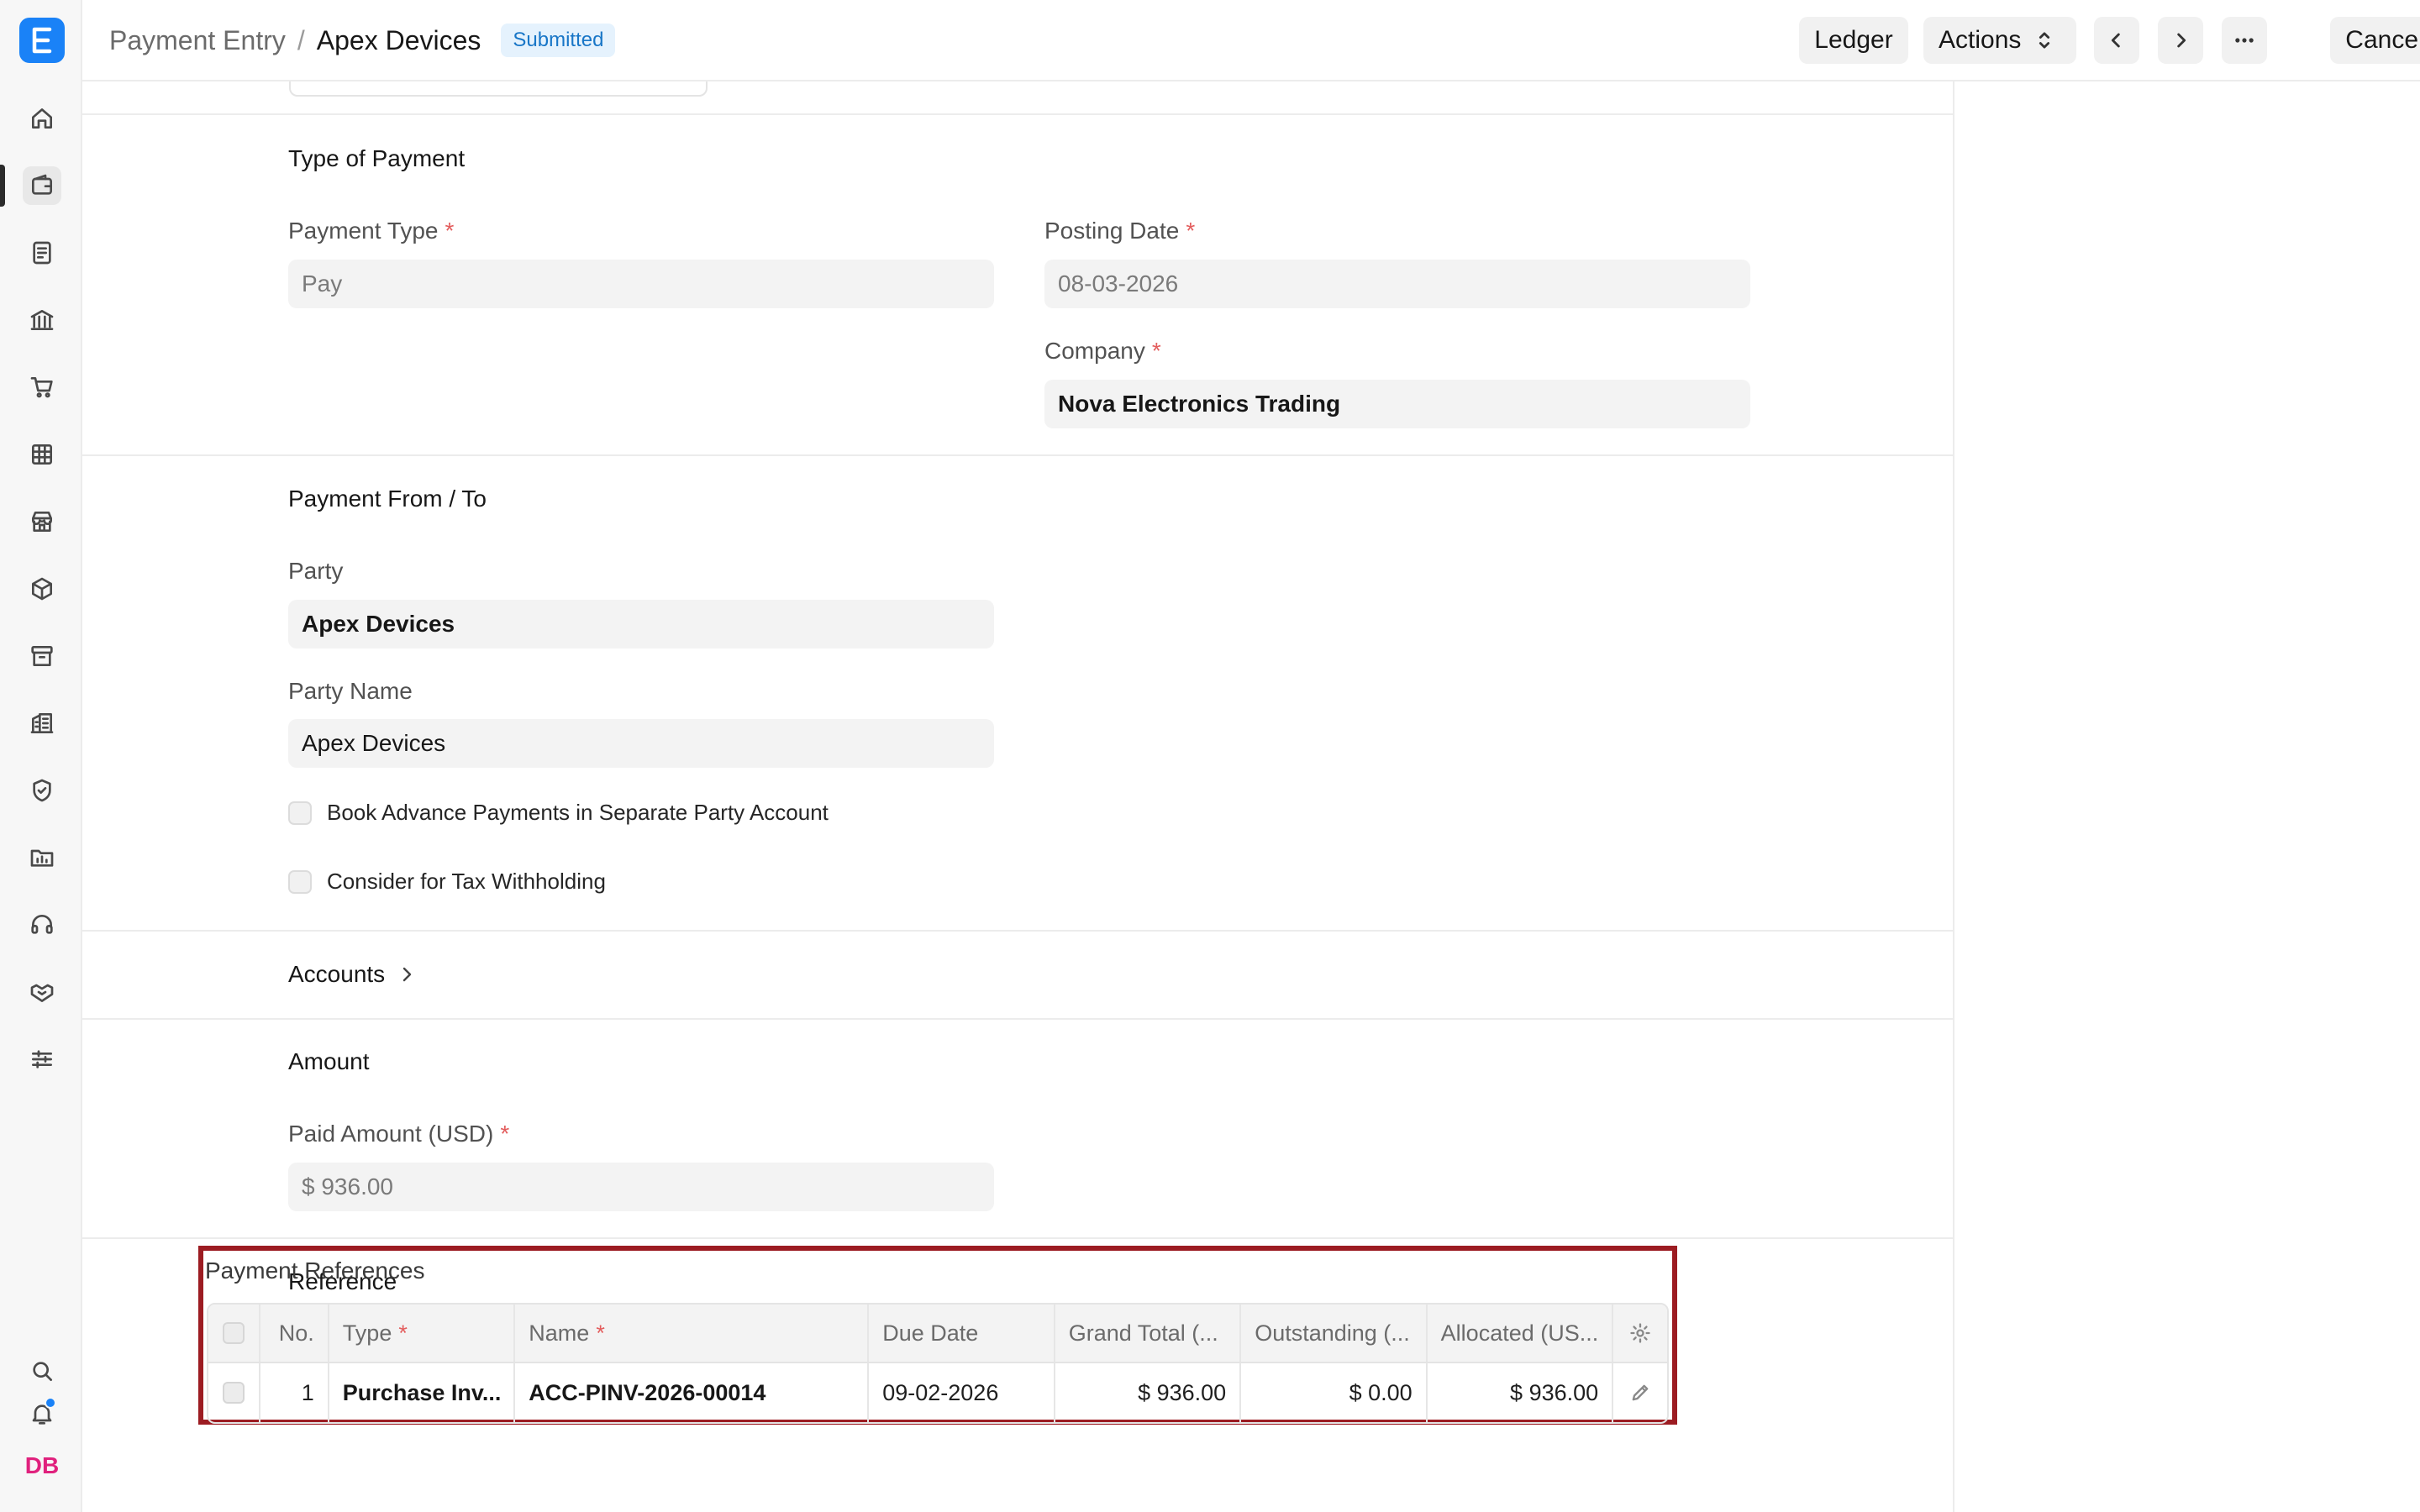  What do you see at coordinates (41, 756) in the screenshot?
I see `sidebar: DB` at bounding box center [41, 756].